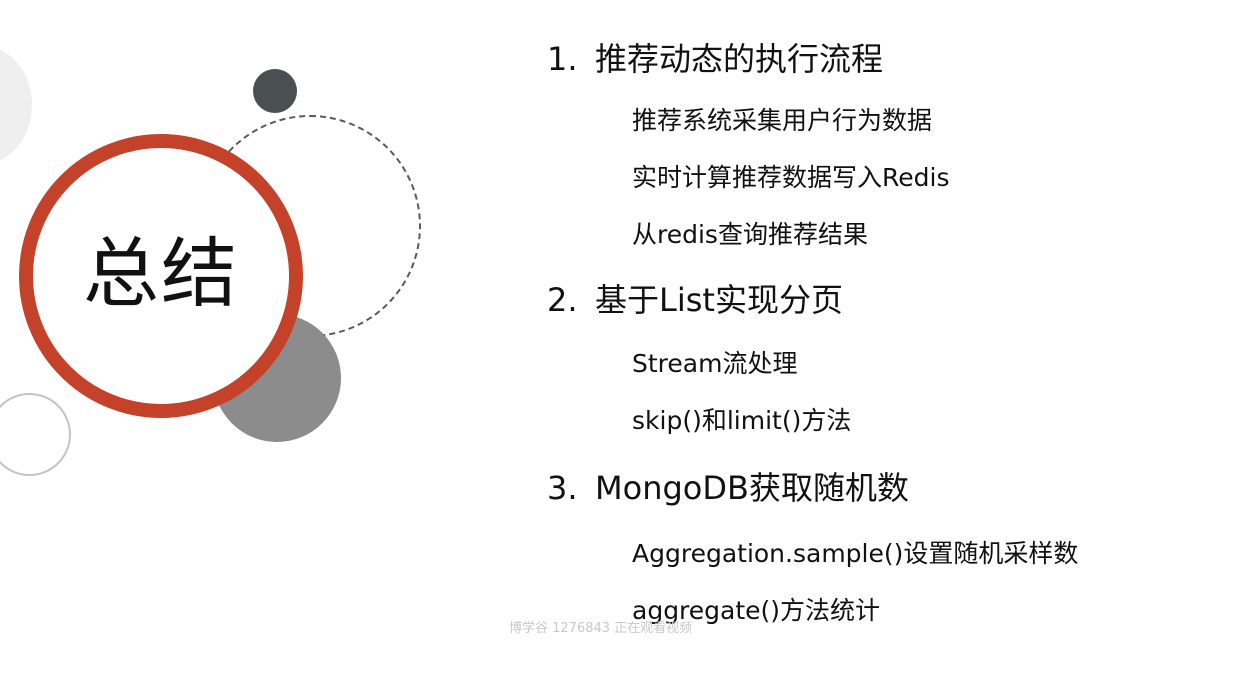 The image size is (1238, 696). What do you see at coordinates (877, 392) in the screenshot?
I see `sub-list: Stream流处理 skip()和limit()方法` at bounding box center [877, 392].